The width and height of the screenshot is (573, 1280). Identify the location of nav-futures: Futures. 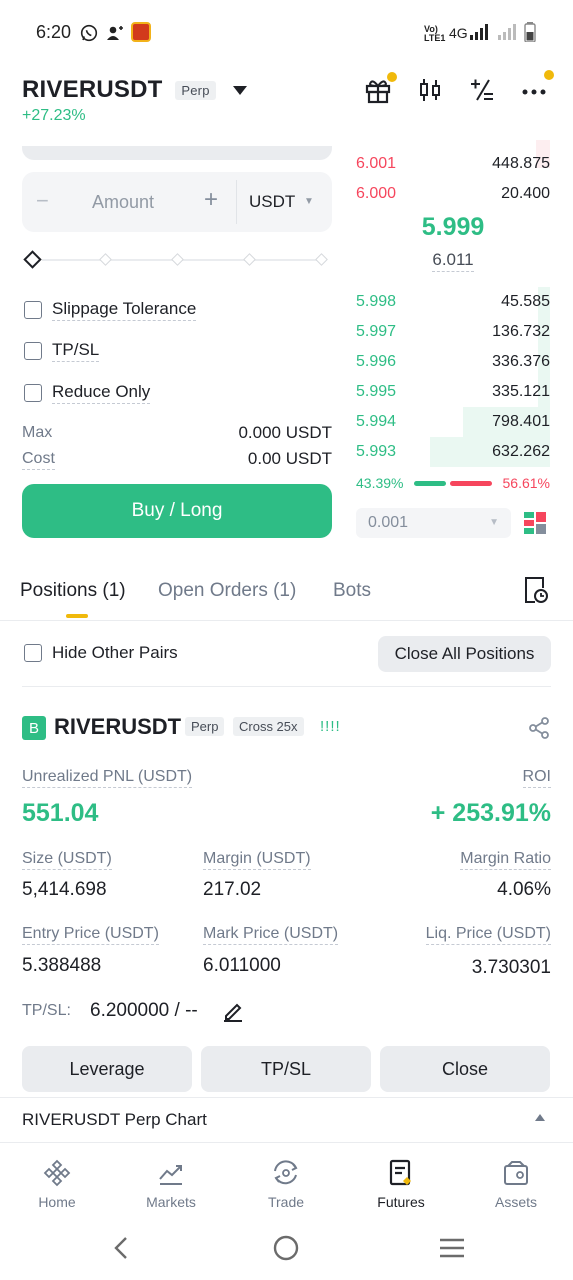
(401, 1187).